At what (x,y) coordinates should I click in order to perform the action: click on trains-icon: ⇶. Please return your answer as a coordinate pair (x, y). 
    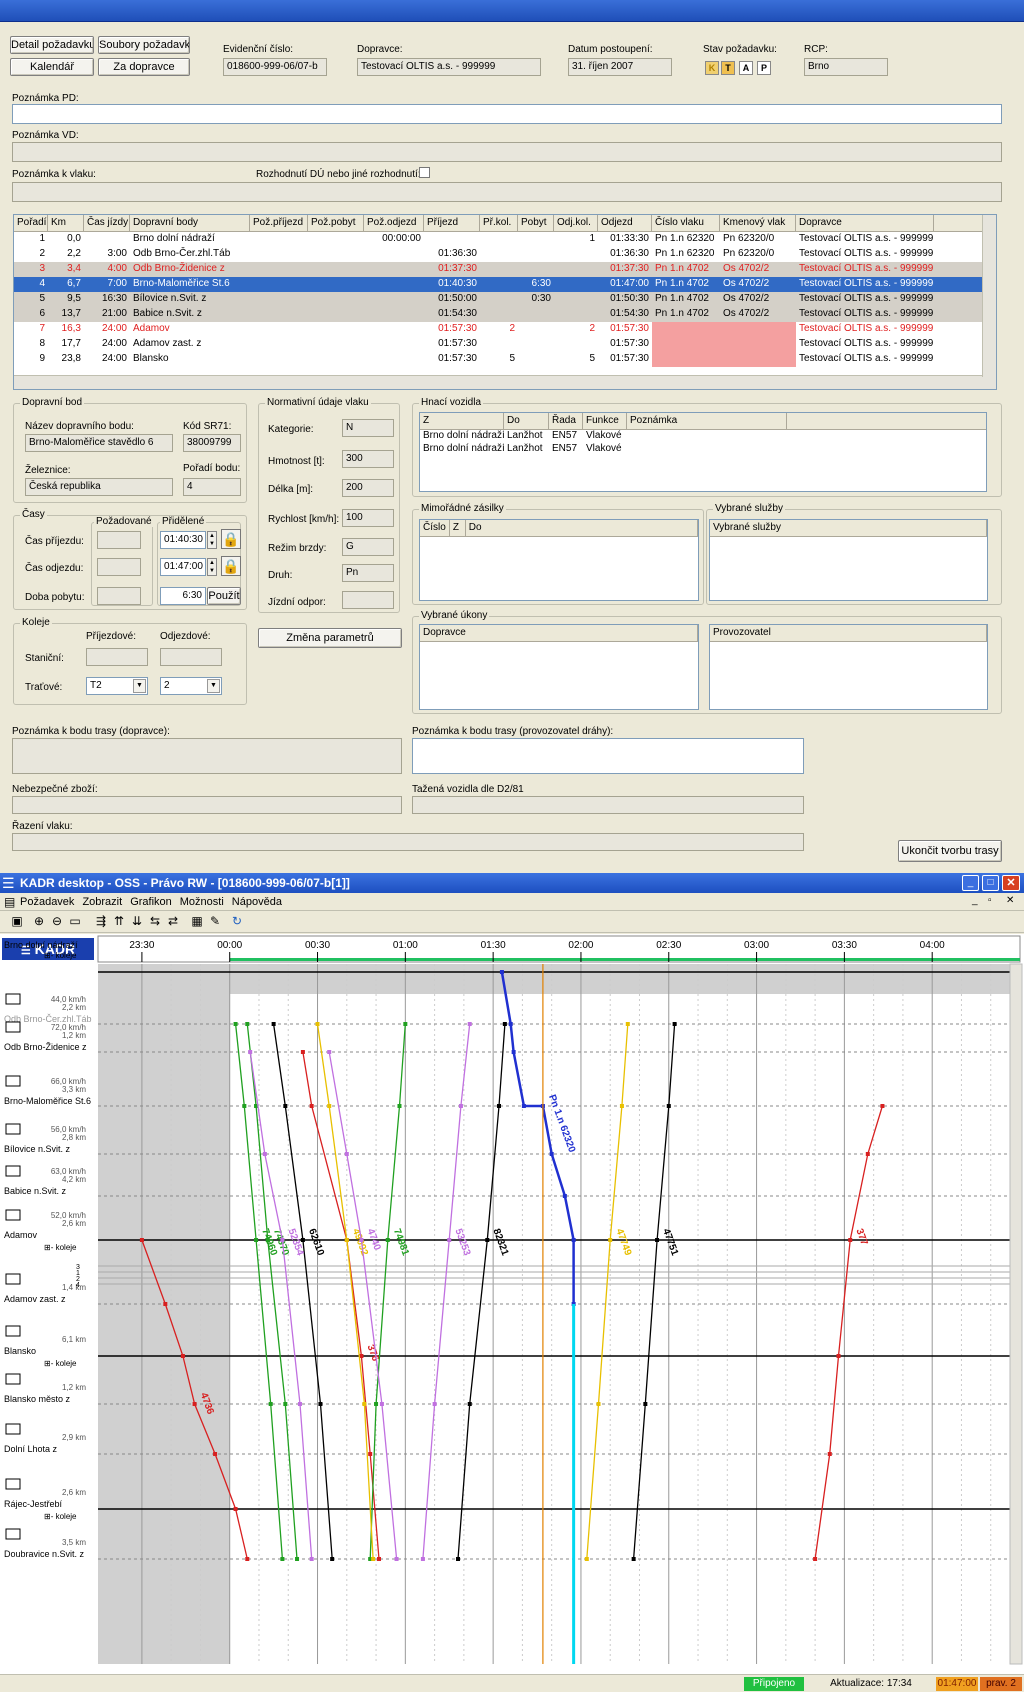
    Looking at the image, I should click on (101, 921).